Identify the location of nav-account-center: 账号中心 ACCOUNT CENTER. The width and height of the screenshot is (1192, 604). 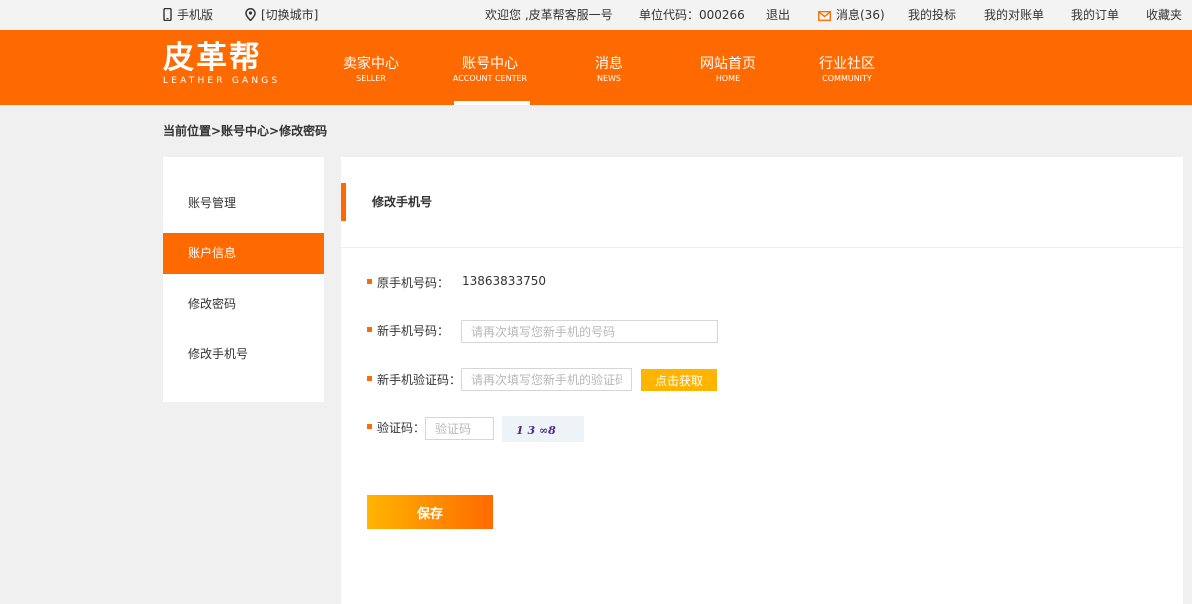
(490, 67).